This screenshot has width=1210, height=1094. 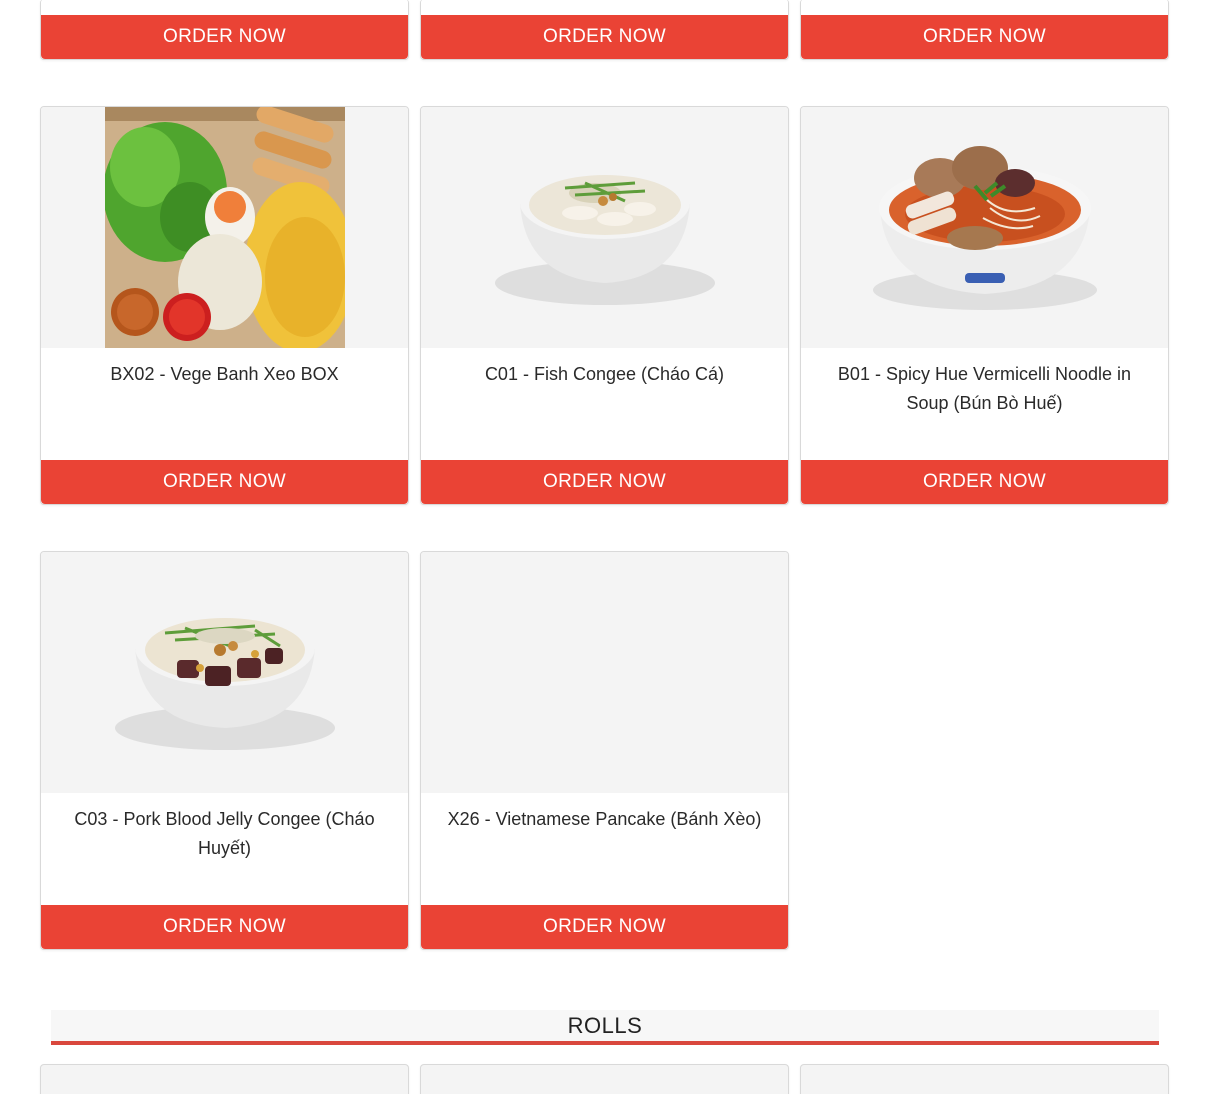 I want to click on menu-item-title: BX02 - Vege Banh Xeo BOX, so click(x=224, y=404).